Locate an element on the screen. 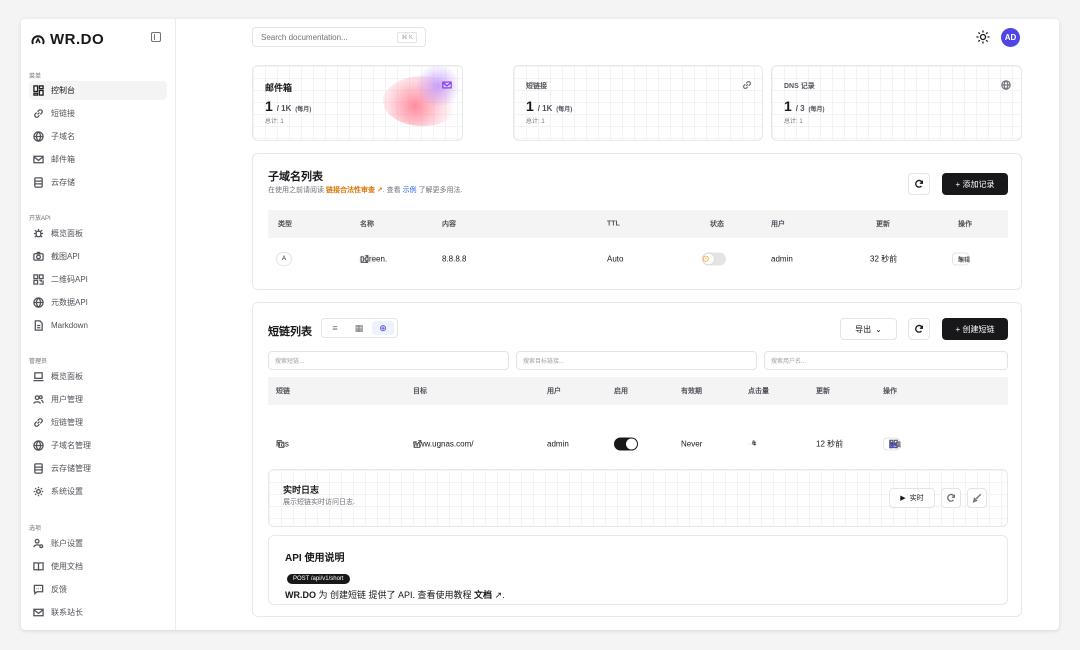 The image size is (1080, 650). file-text-icon is located at coordinates (38, 325).